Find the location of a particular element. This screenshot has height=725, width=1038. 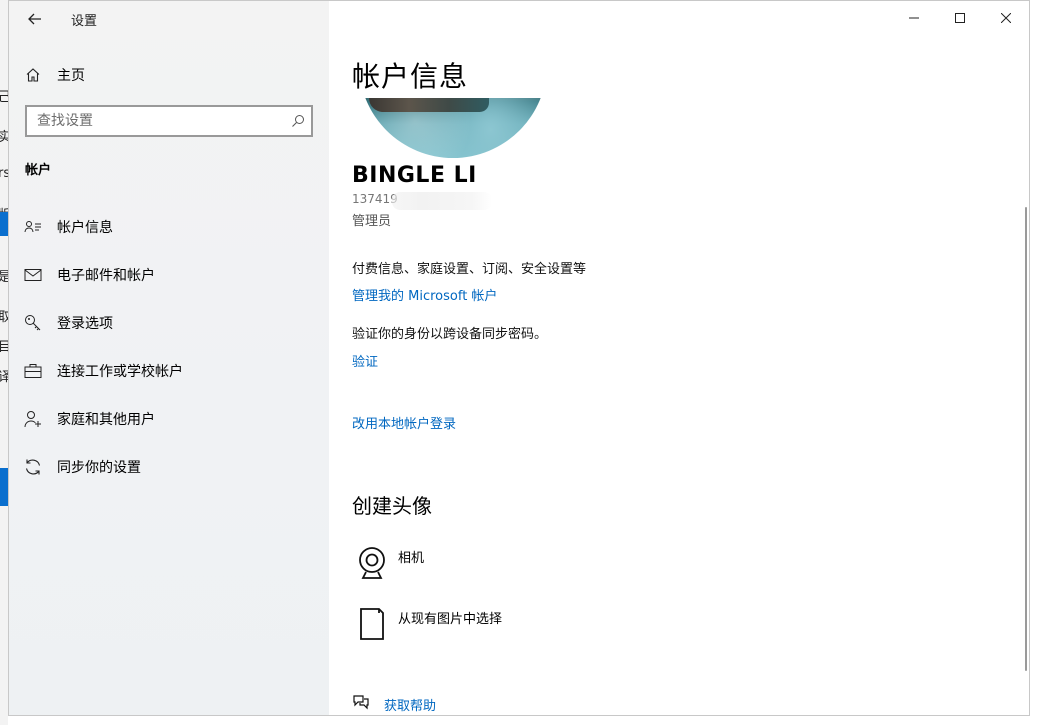

home-link: 主页 is located at coordinates (54, 75).